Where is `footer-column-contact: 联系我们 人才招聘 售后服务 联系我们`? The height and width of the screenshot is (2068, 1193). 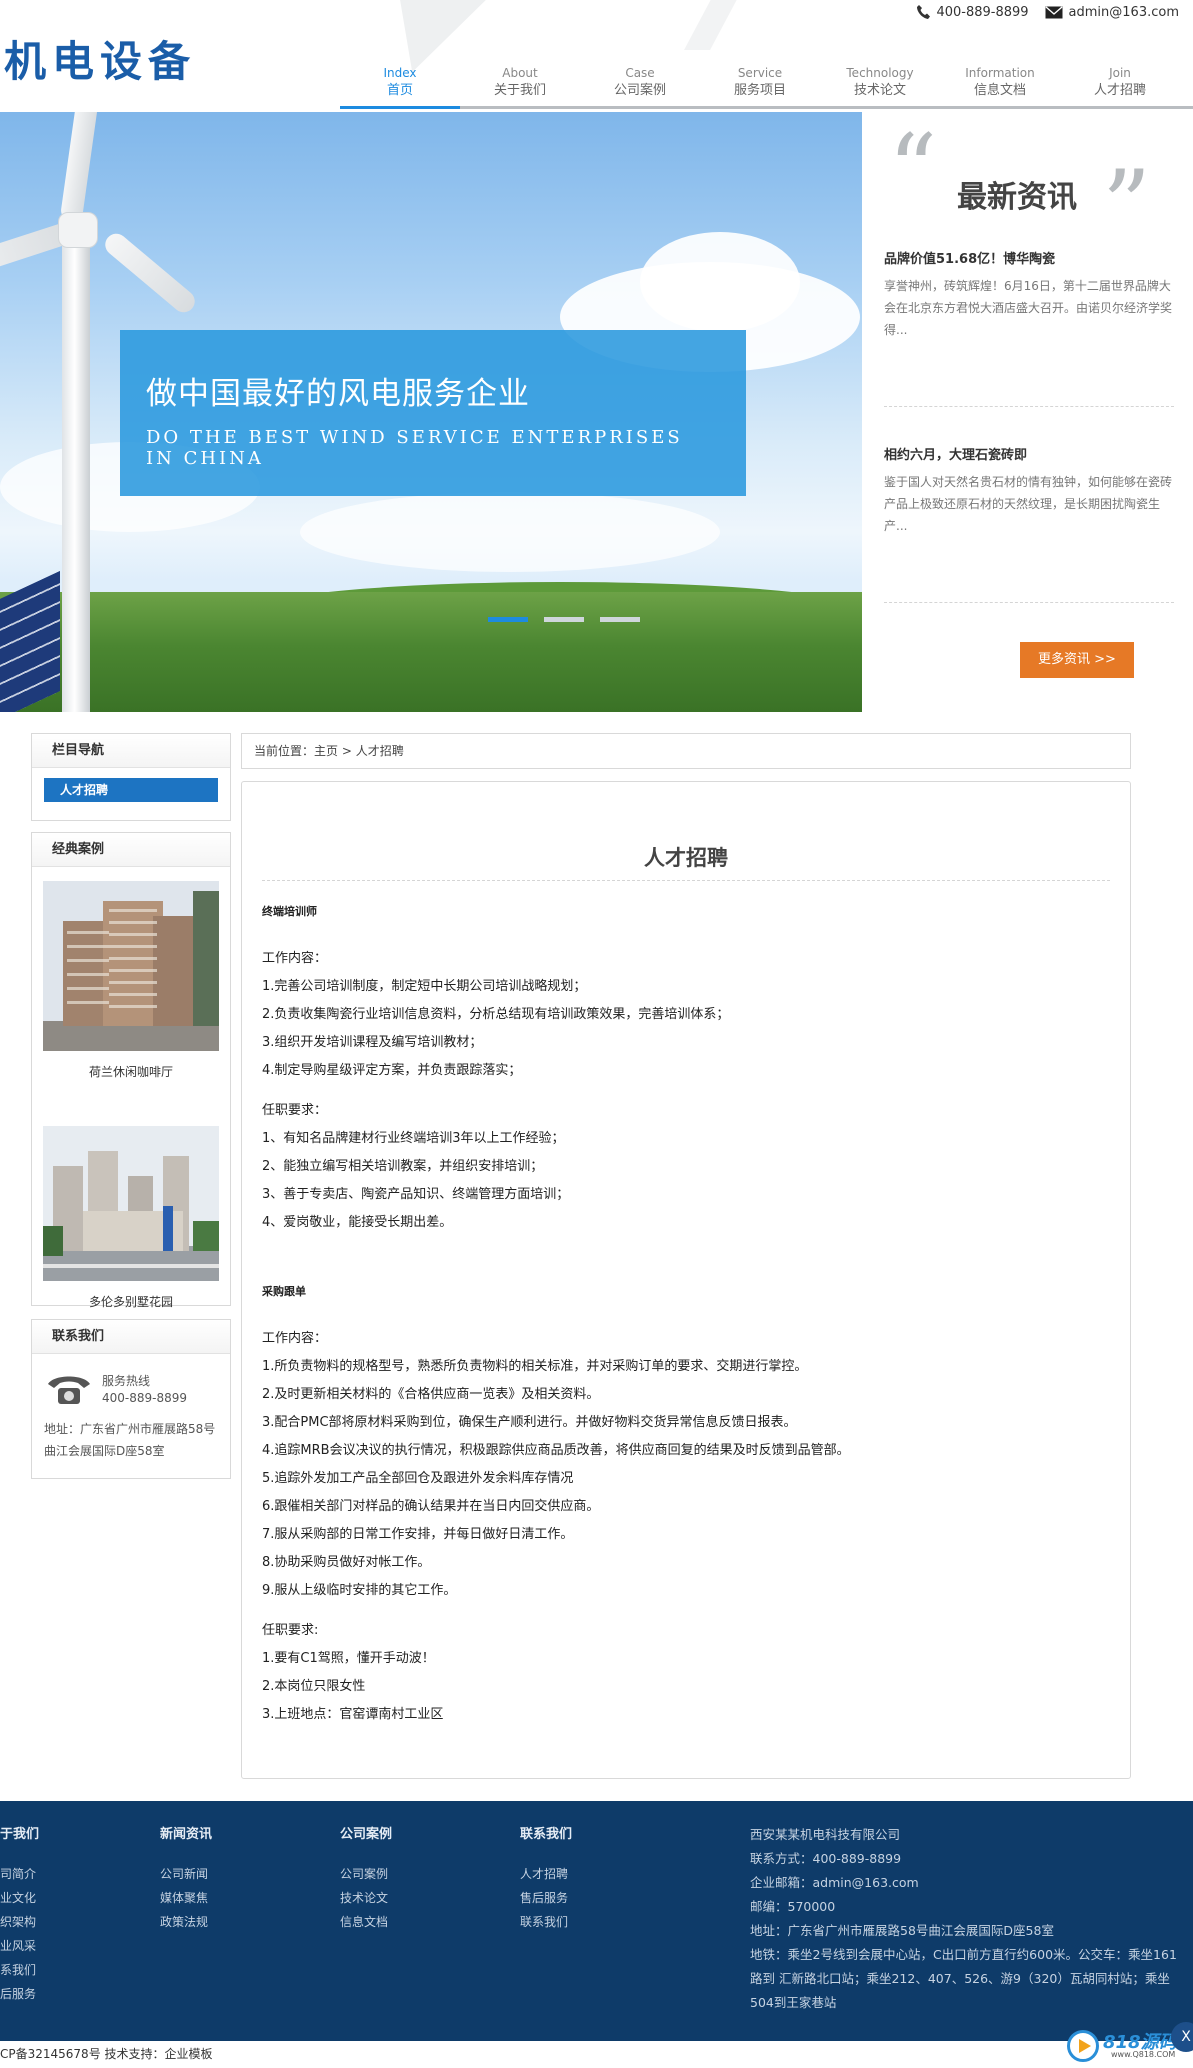 footer-column-contact: 联系我们 人才招聘 售后服务 联系我们 is located at coordinates (546, 1878).